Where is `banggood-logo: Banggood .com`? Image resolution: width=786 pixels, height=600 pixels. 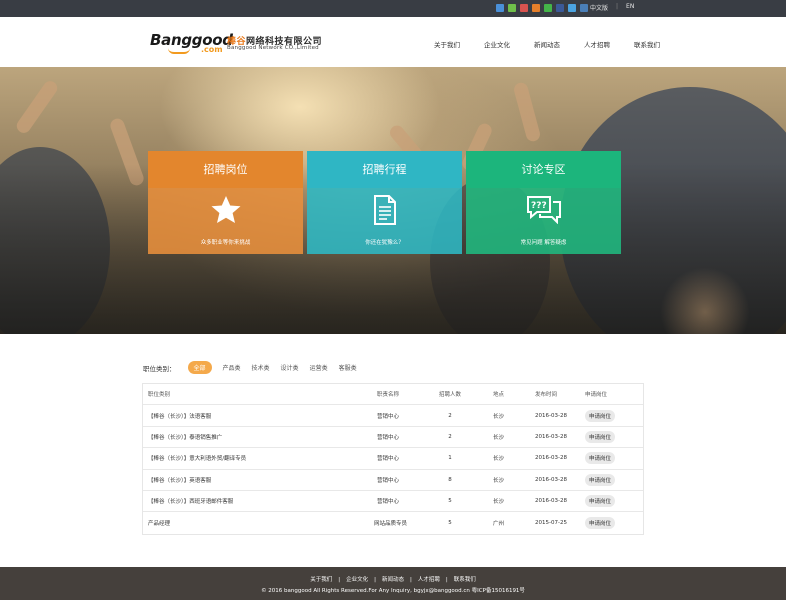 banggood-logo: Banggood .com is located at coordinates (191, 43).